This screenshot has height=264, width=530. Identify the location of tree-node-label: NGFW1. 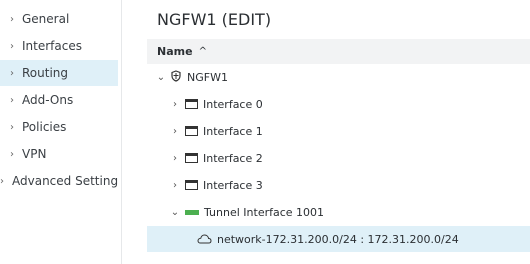
(207, 77).